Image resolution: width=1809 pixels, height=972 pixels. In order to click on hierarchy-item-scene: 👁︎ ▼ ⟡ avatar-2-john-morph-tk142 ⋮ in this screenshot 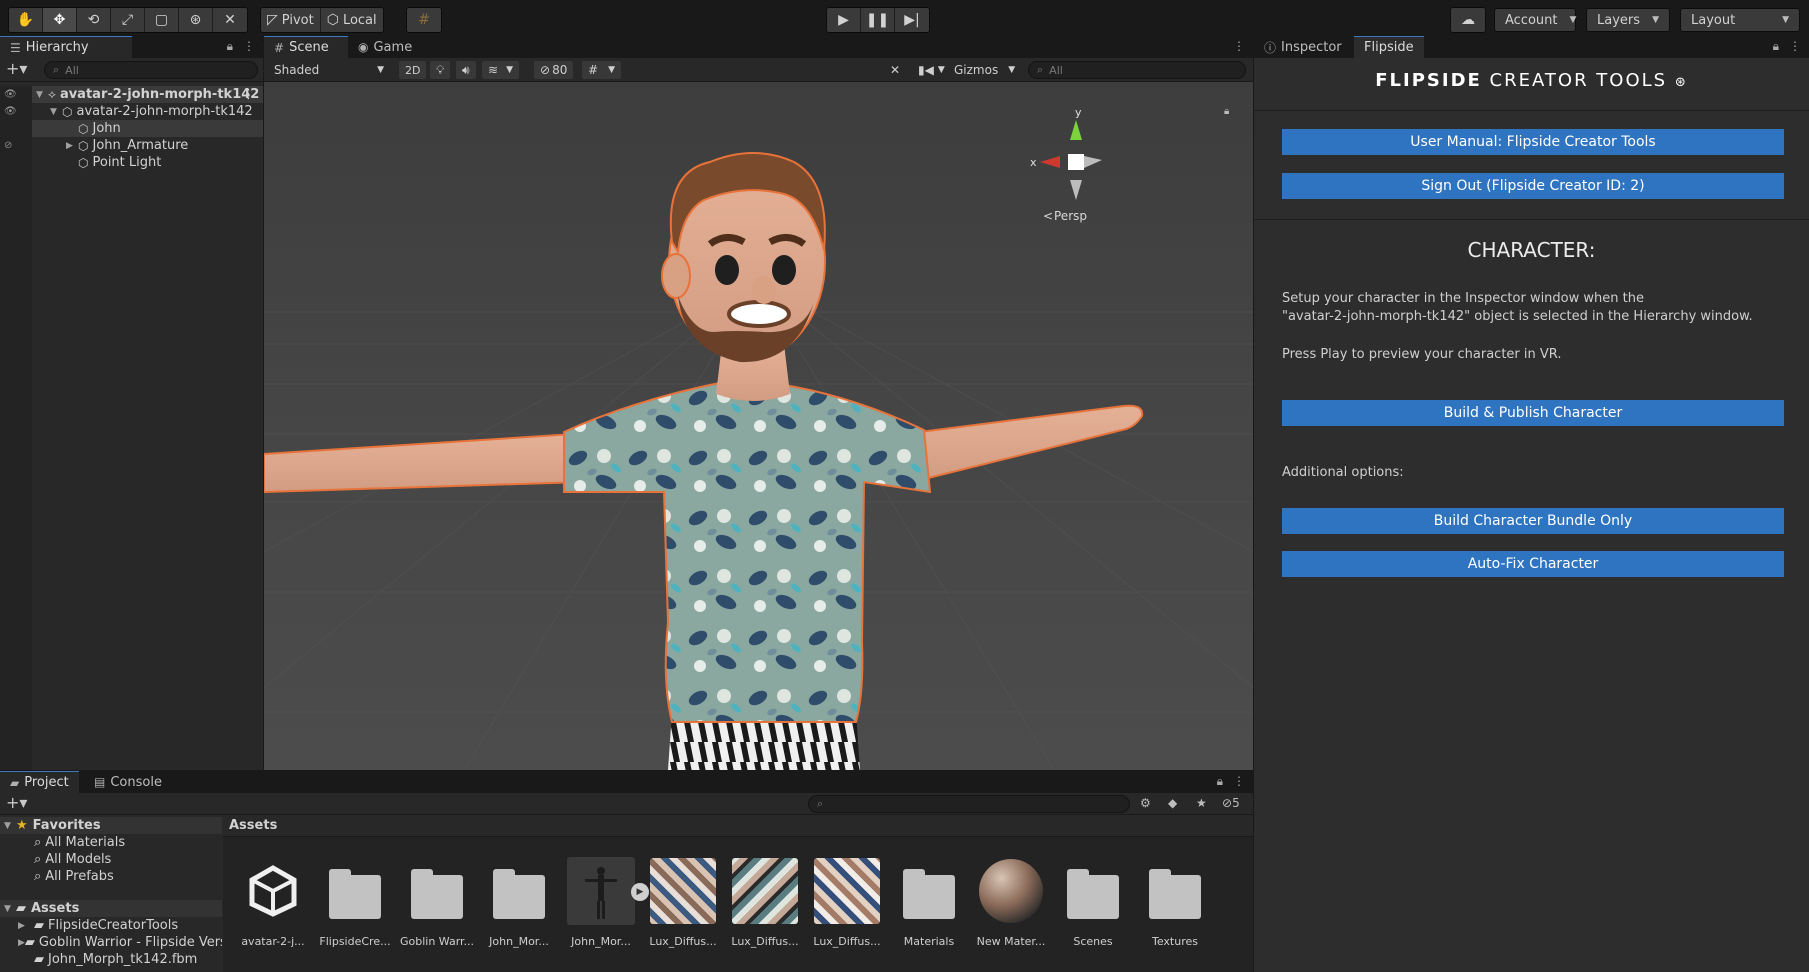, I will do `click(131, 94)`.